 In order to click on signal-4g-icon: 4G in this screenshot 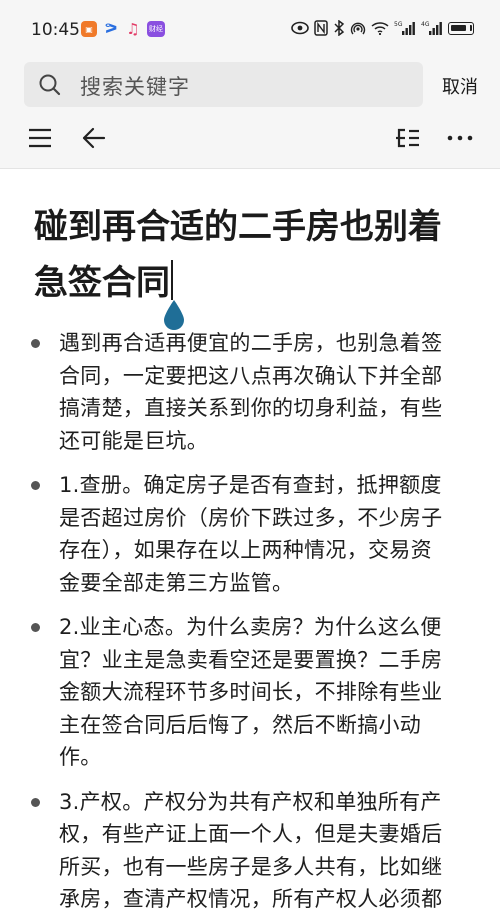, I will do `click(431, 28)`.